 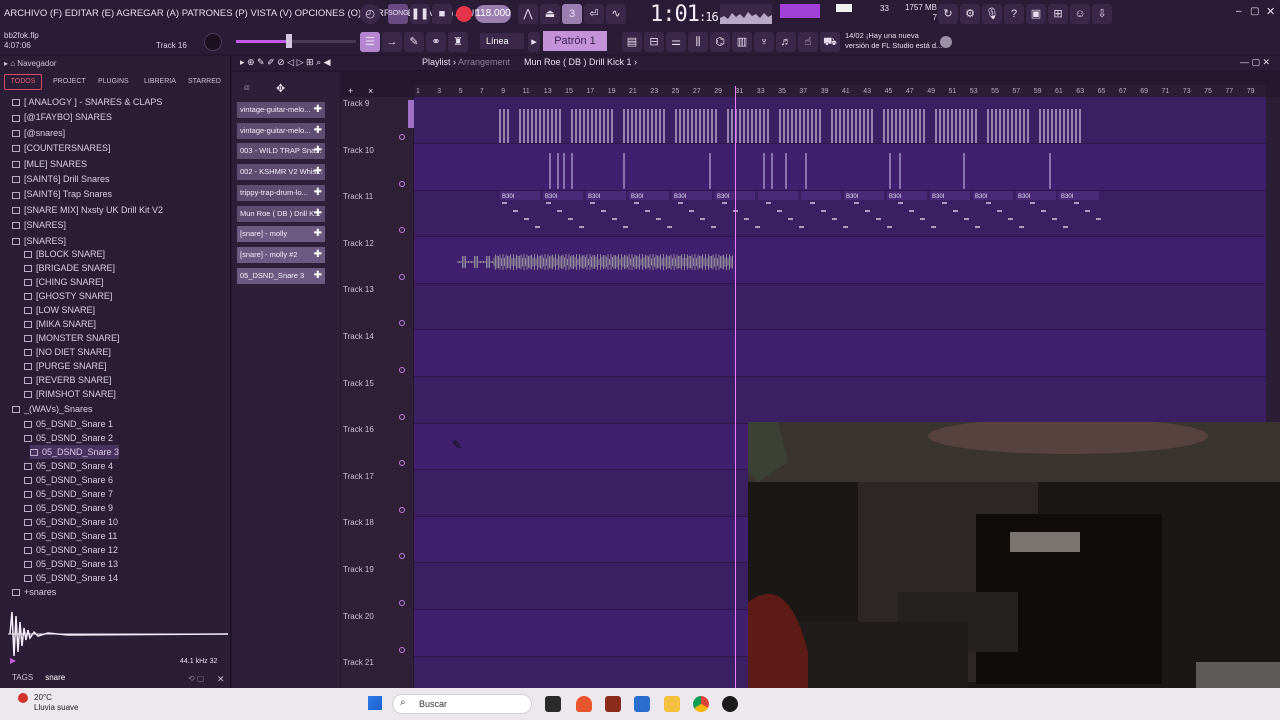 I want to click on tree-folder: [SAINT6] Drill Snares, so click(x=61, y=179).